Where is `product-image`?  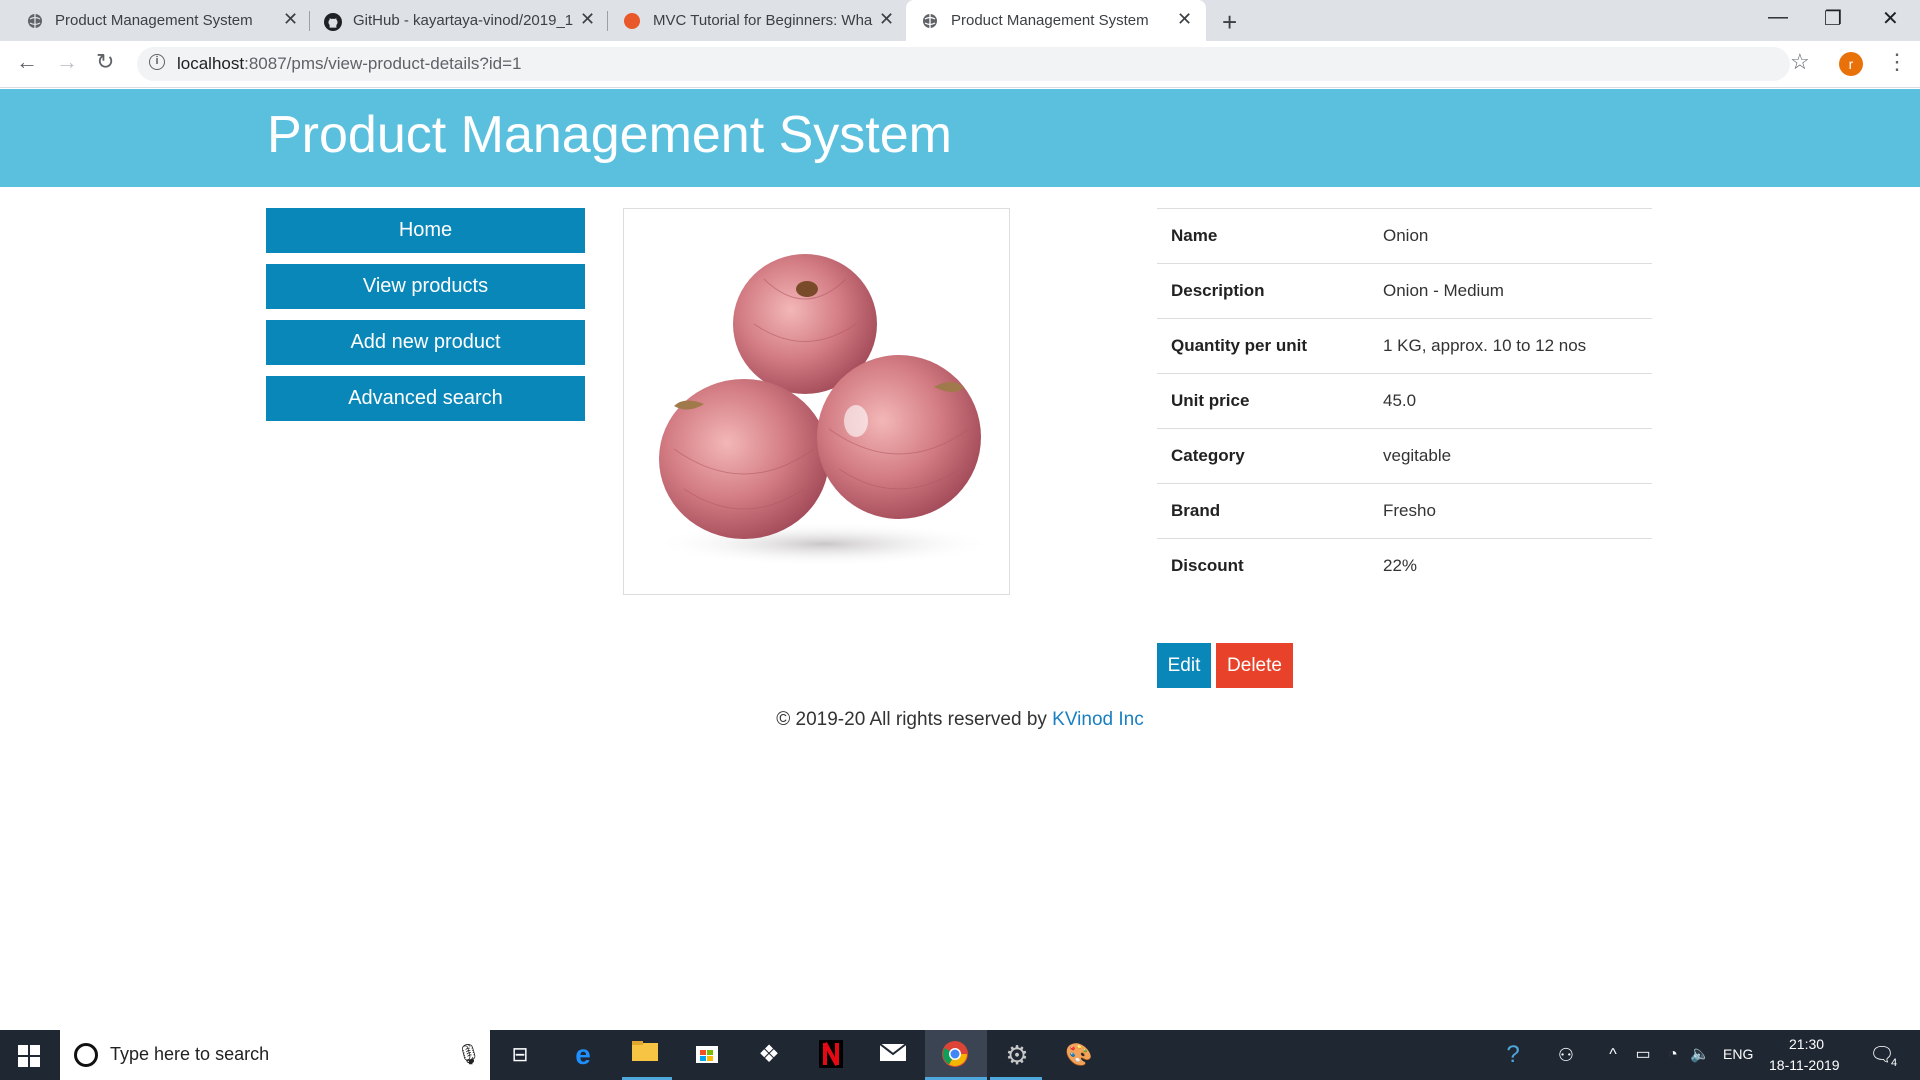
product-image is located at coordinates (816, 401).